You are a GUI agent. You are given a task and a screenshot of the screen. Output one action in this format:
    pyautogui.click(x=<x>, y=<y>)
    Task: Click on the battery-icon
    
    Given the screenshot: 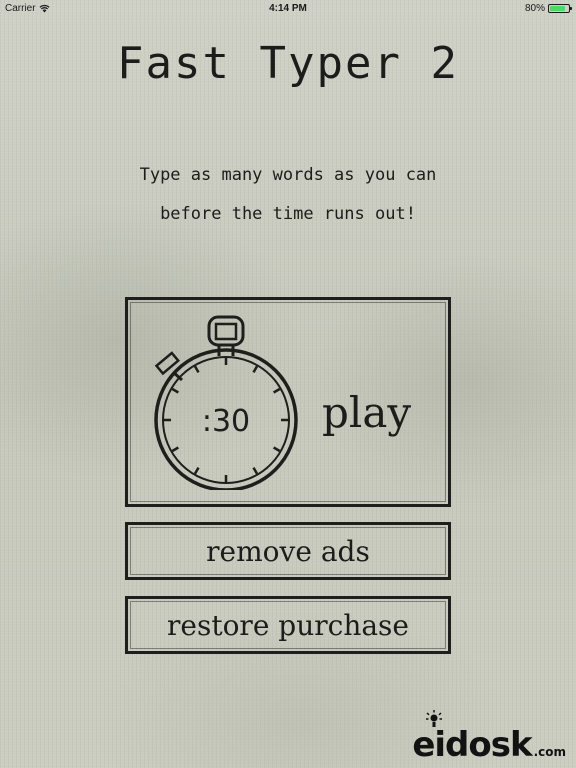 What is the action you would take?
    pyautogui.click(x=560, y=8)
    